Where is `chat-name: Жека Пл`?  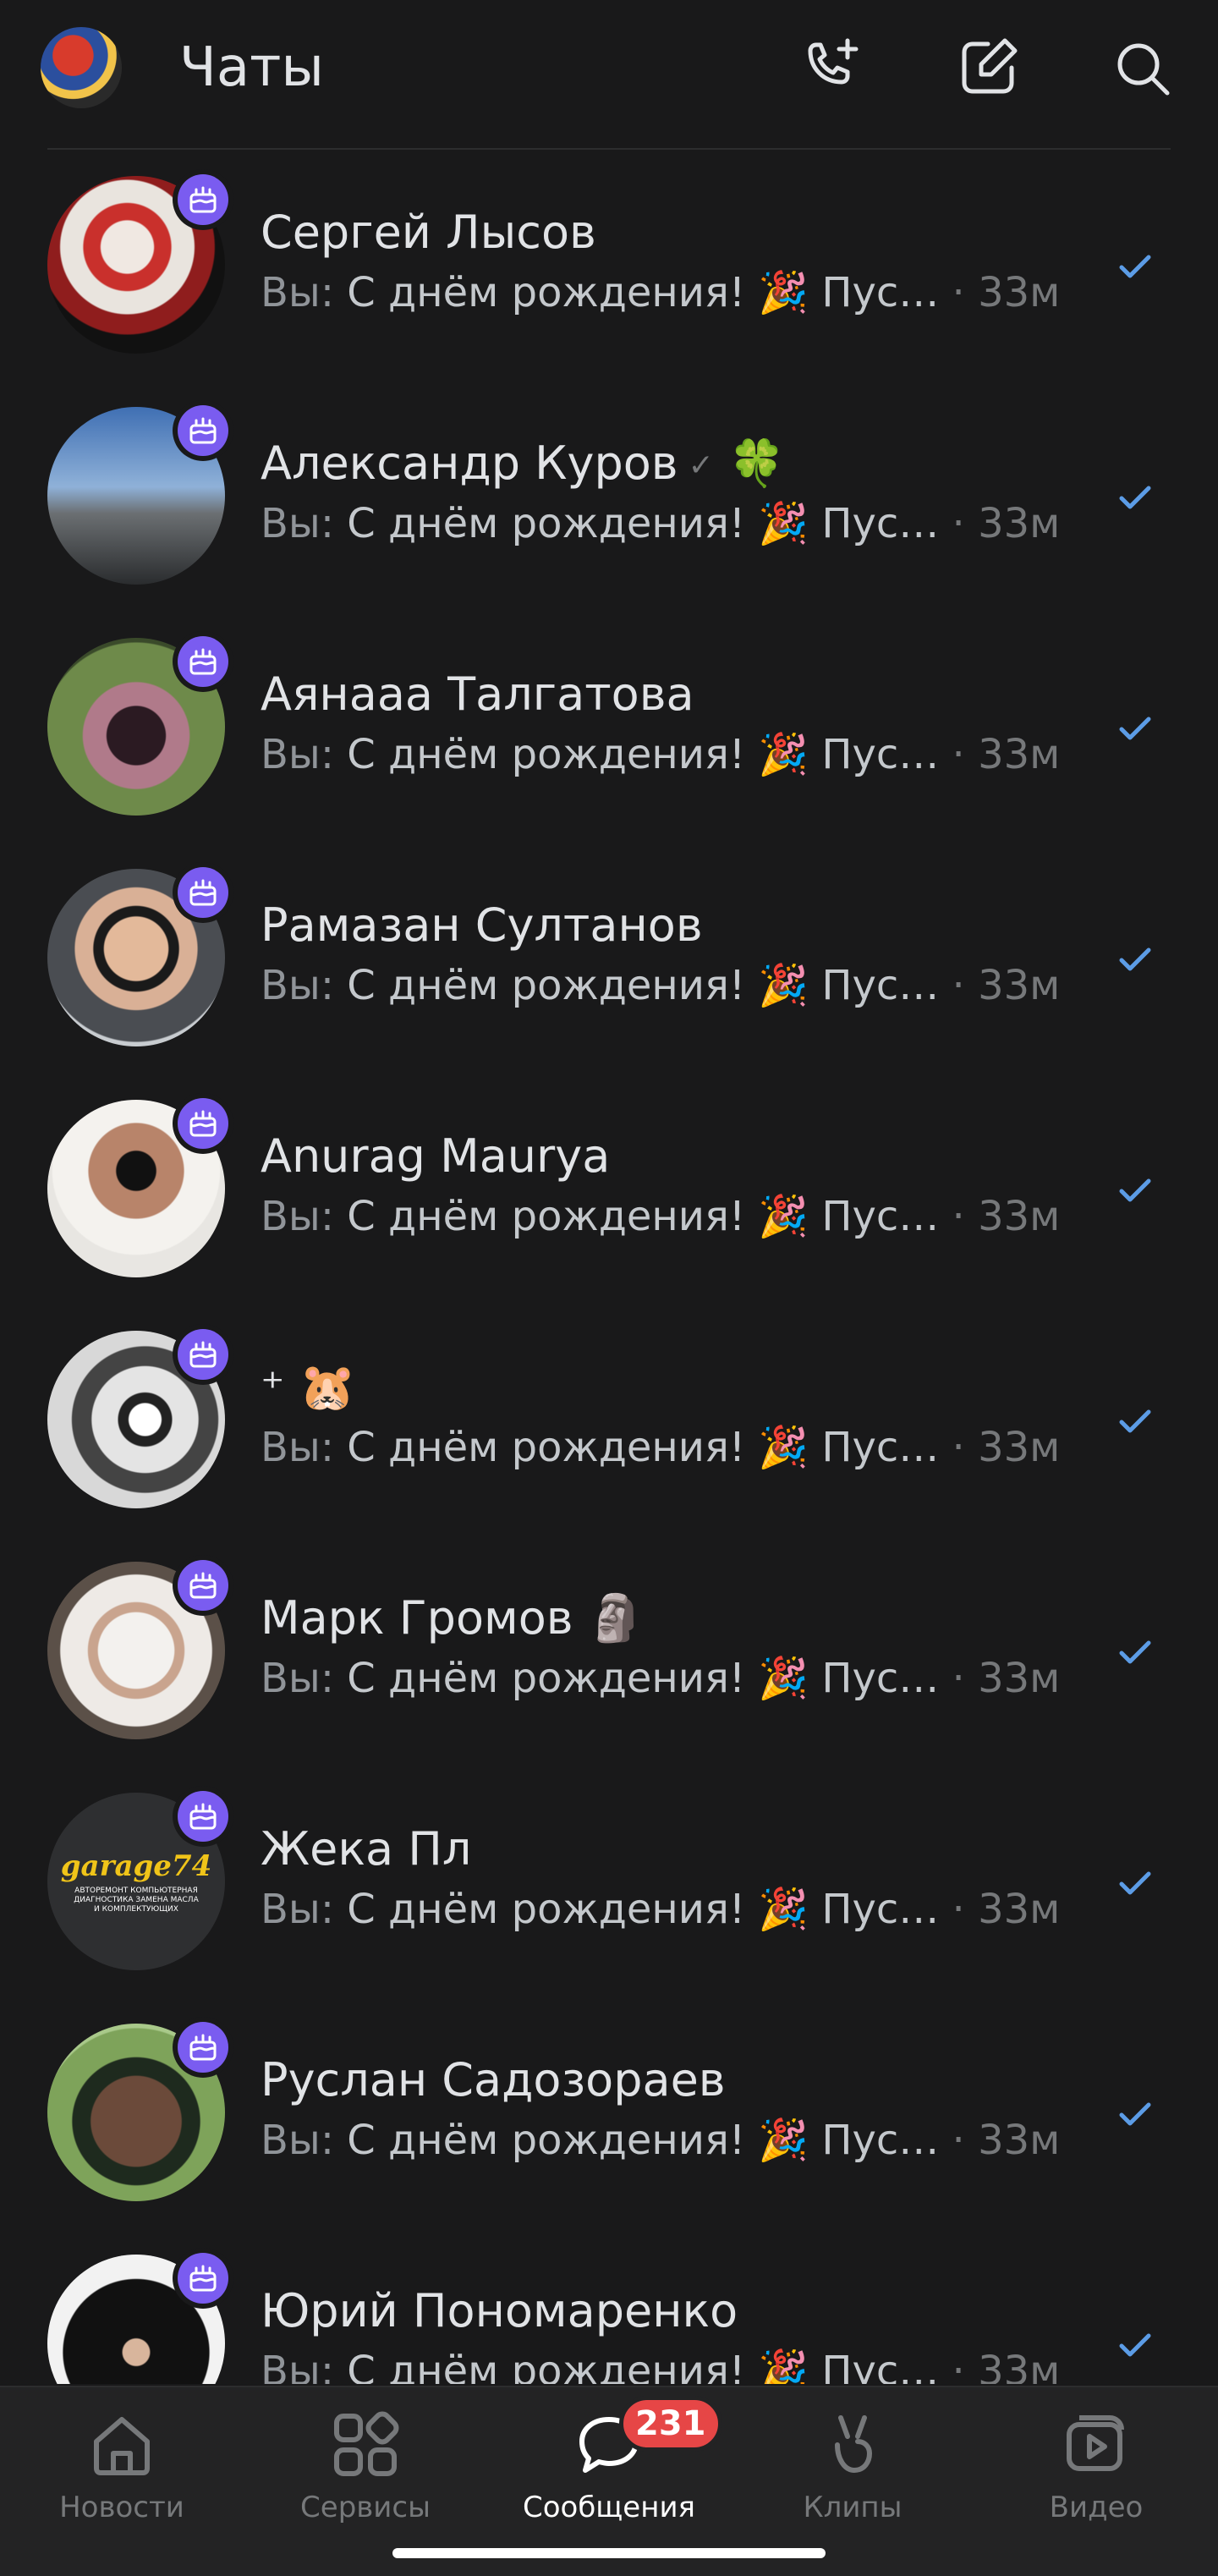
chat-name: Жека Пл is located at coordinates (366, 1849).